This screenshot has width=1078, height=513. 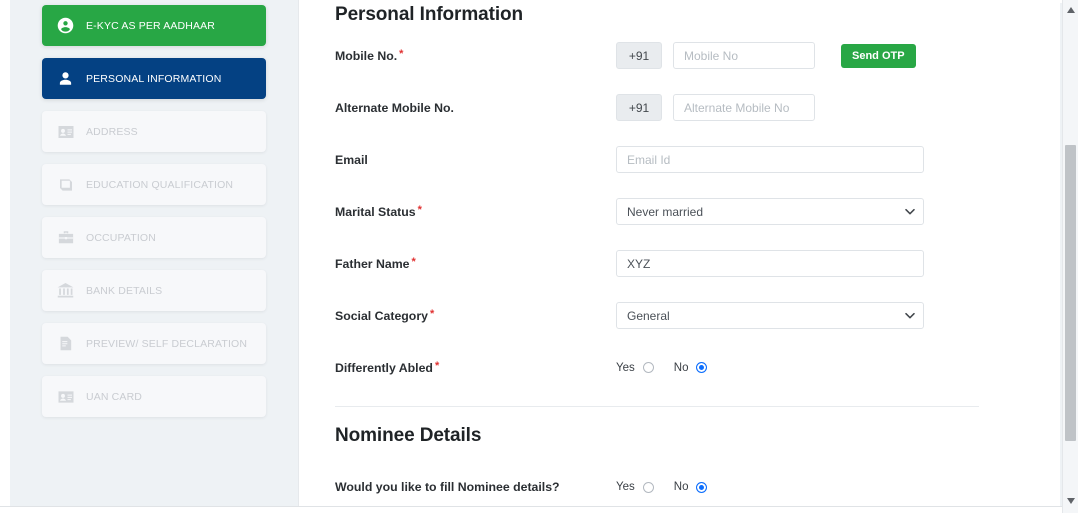 I want to click on sidebar-item-education-qualification: EDUCATION QUALIFICATION, so click(x=154, y=184).